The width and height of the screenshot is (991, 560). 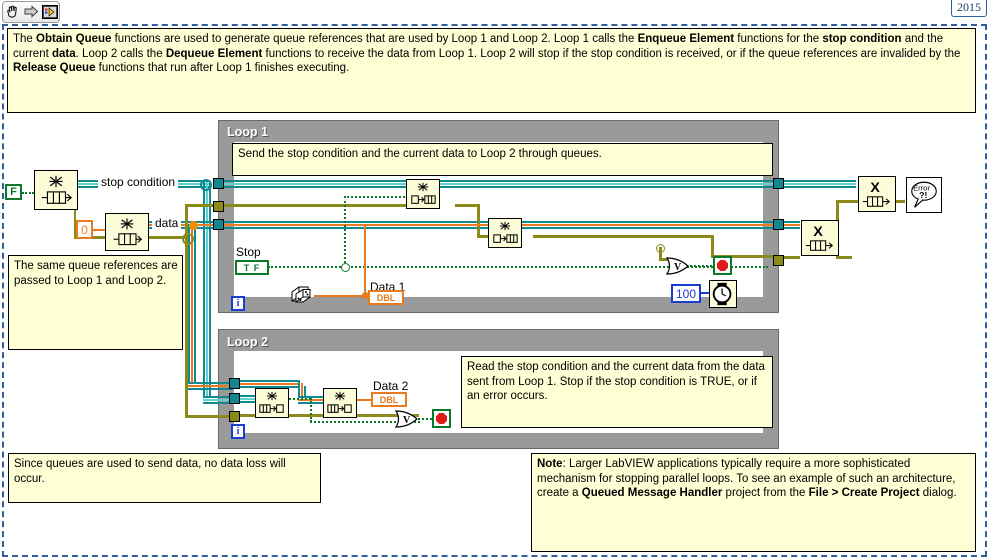 I want to click on wire-release-stop-a, so click(x=820, y=181).